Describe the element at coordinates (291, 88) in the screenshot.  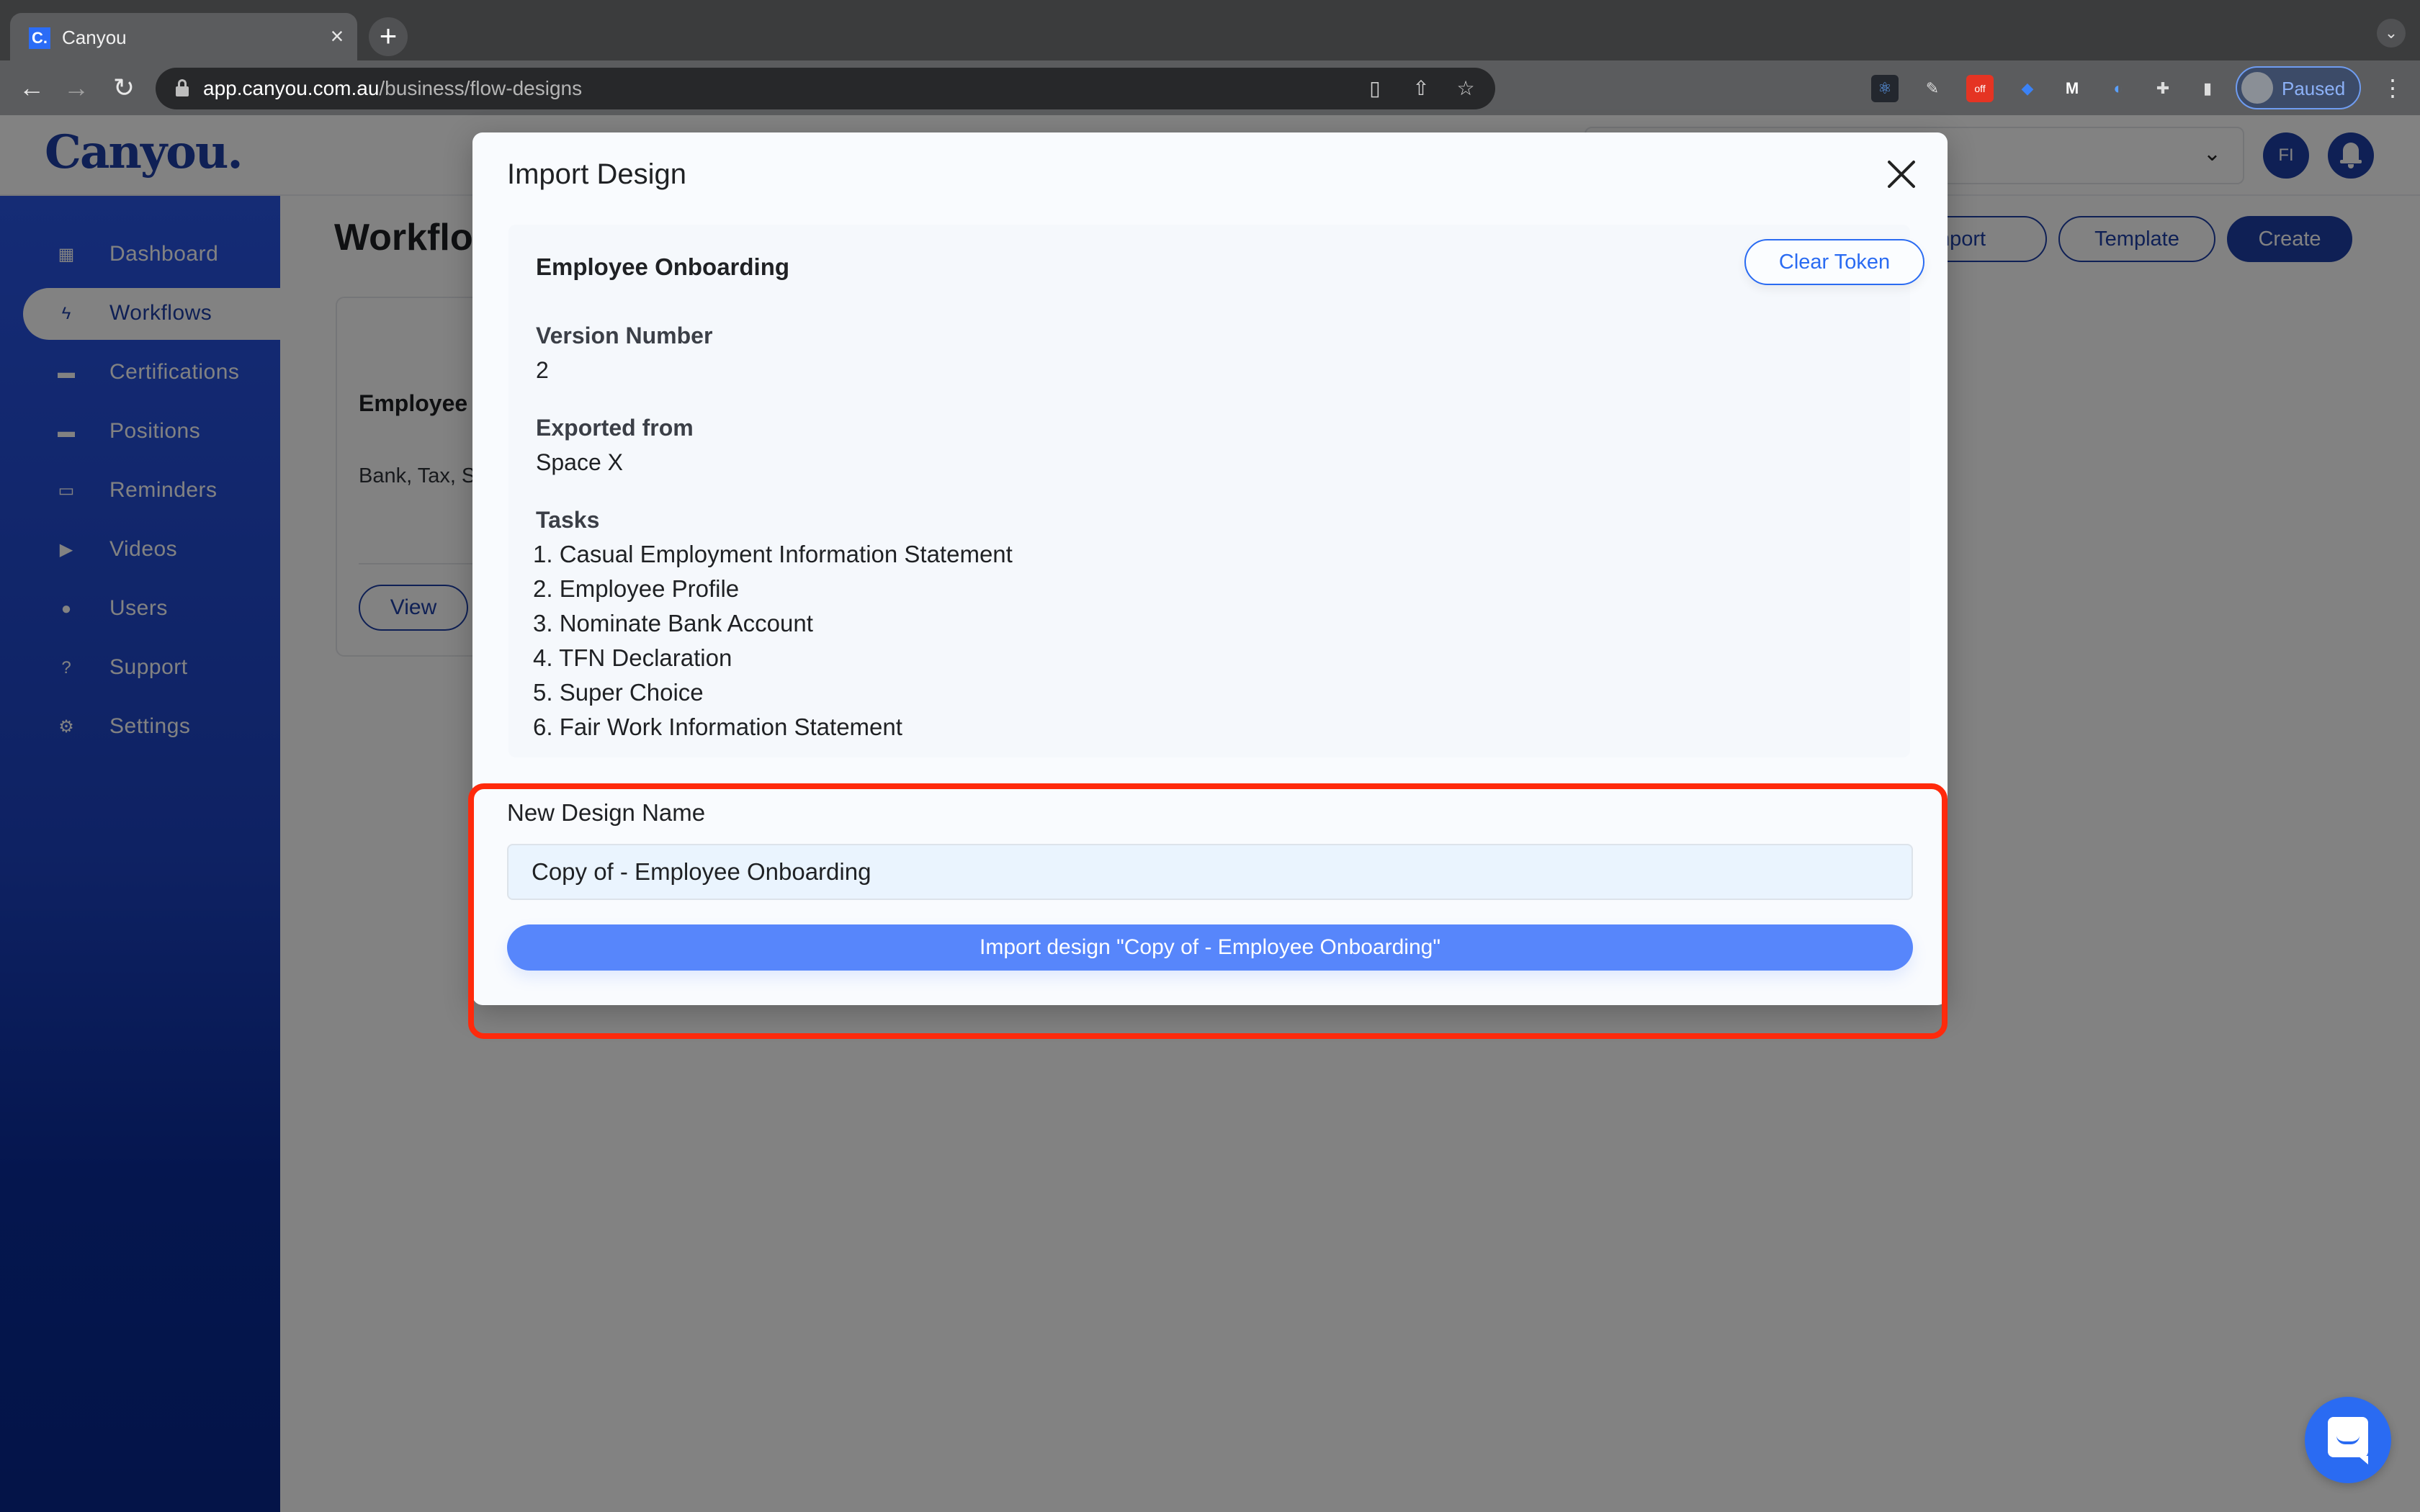
I see `url-host: app.canyou.com.au` at that location.